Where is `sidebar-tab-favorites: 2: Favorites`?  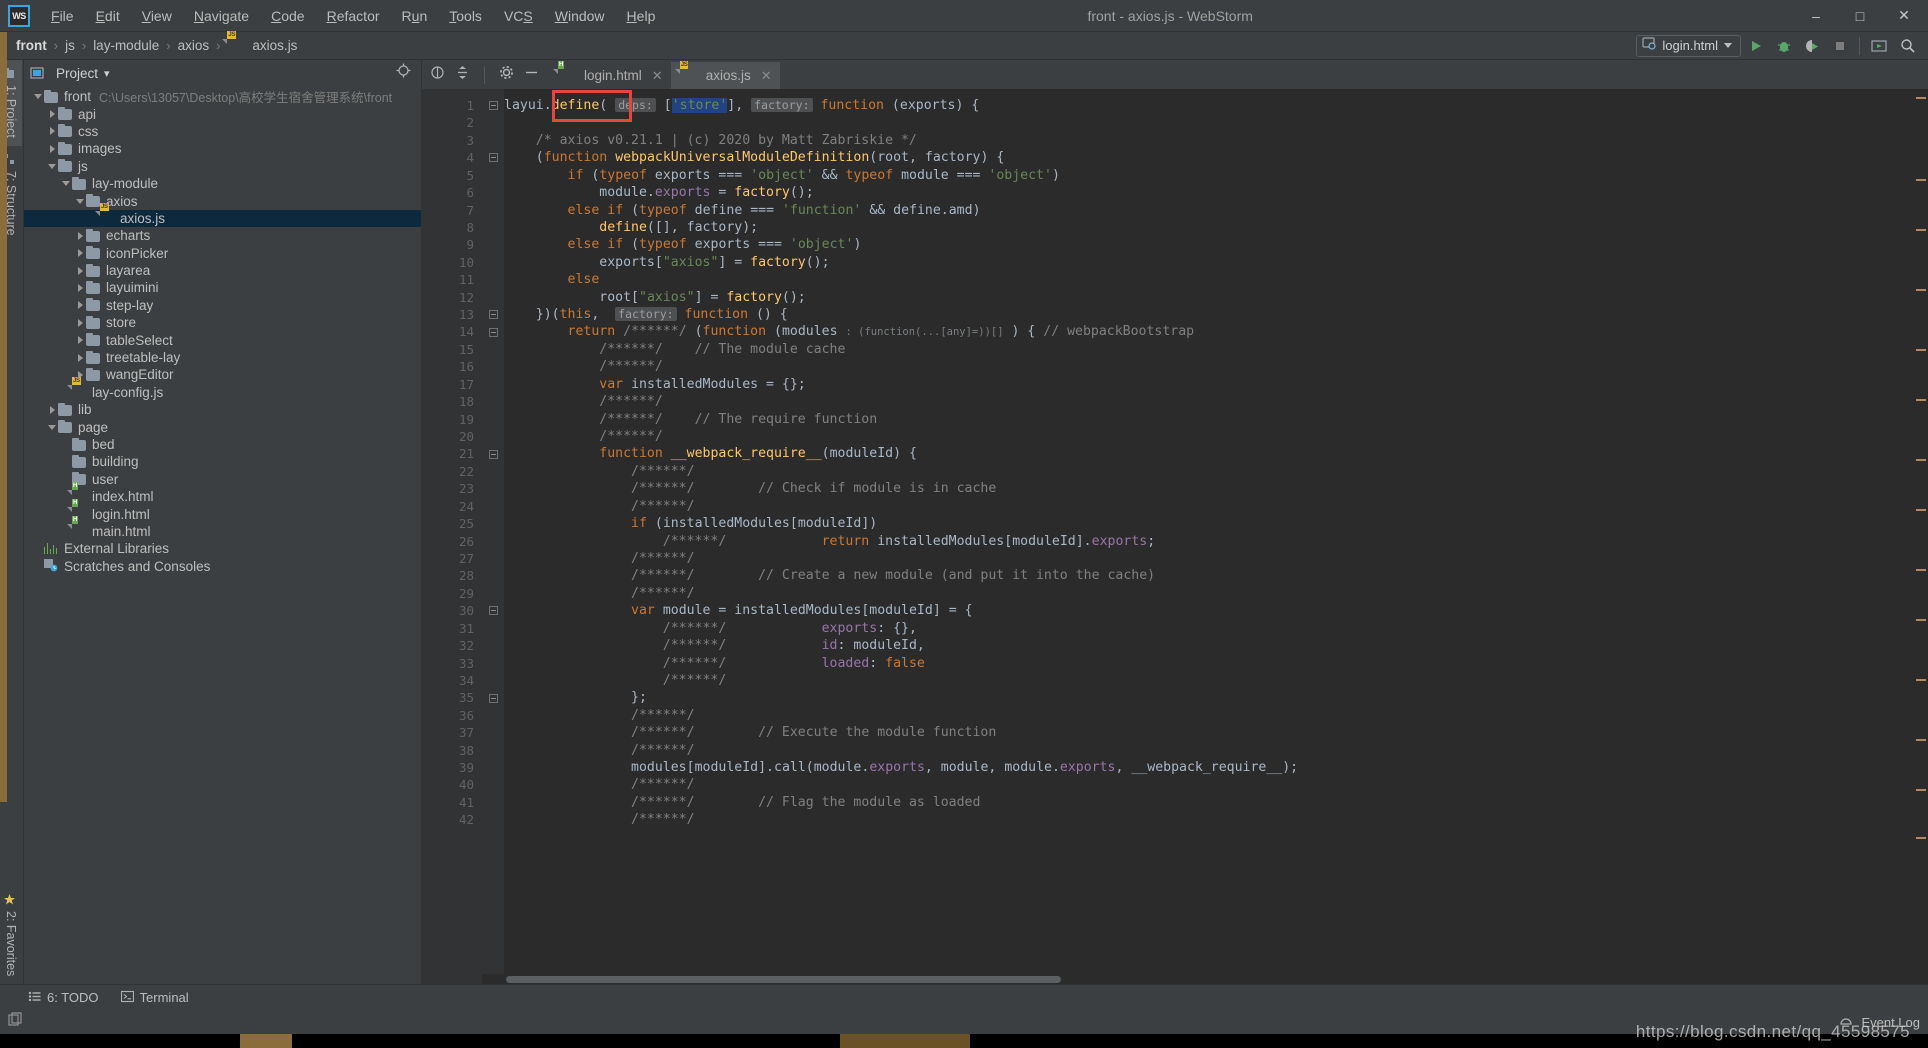 sidebar-tab-favorites: 2: Favorites is located at coordinates (11, 935).